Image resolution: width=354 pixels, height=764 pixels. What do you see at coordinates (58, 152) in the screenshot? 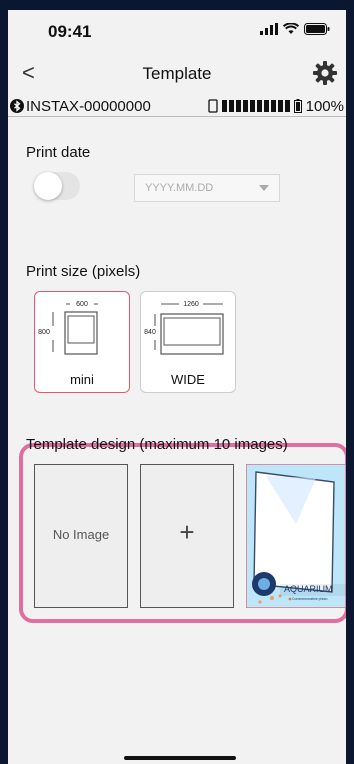
I see `print-date-label: Print date` at bounding box center [58, 152].